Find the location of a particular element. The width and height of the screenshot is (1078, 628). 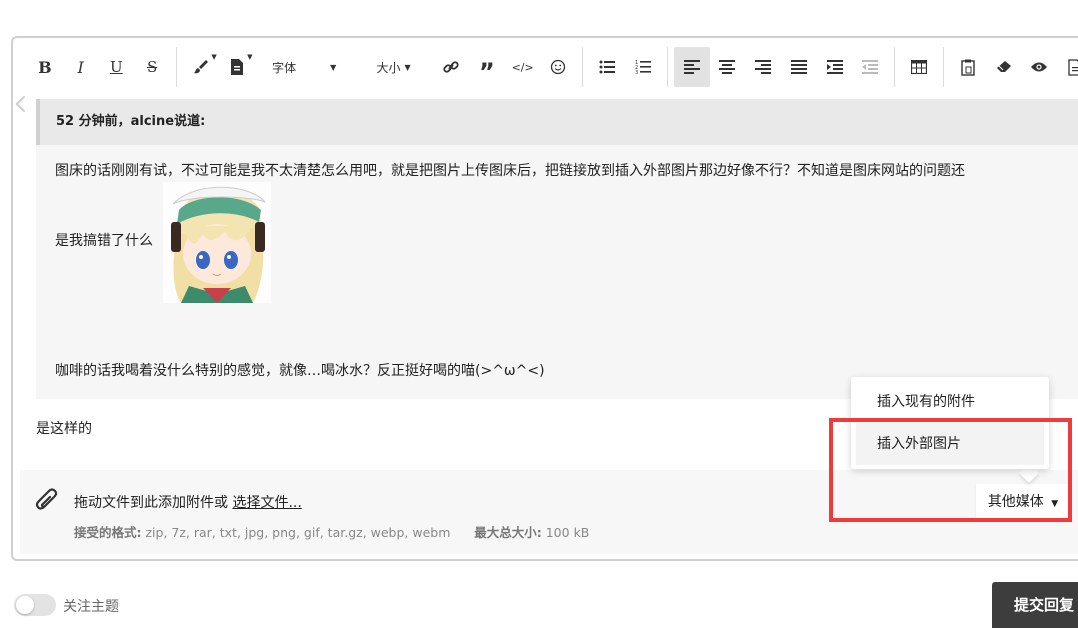

strikethrough-icon: S is located at coordinates (152, 67).